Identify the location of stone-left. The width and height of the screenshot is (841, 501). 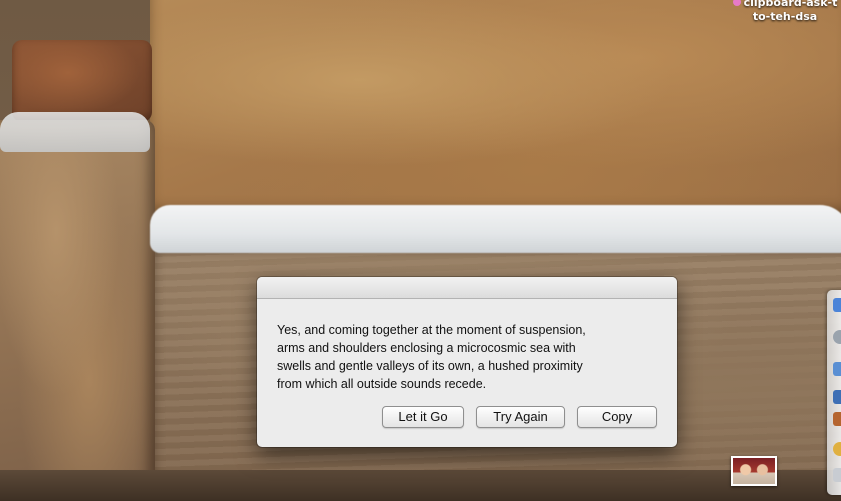
(77, 305).